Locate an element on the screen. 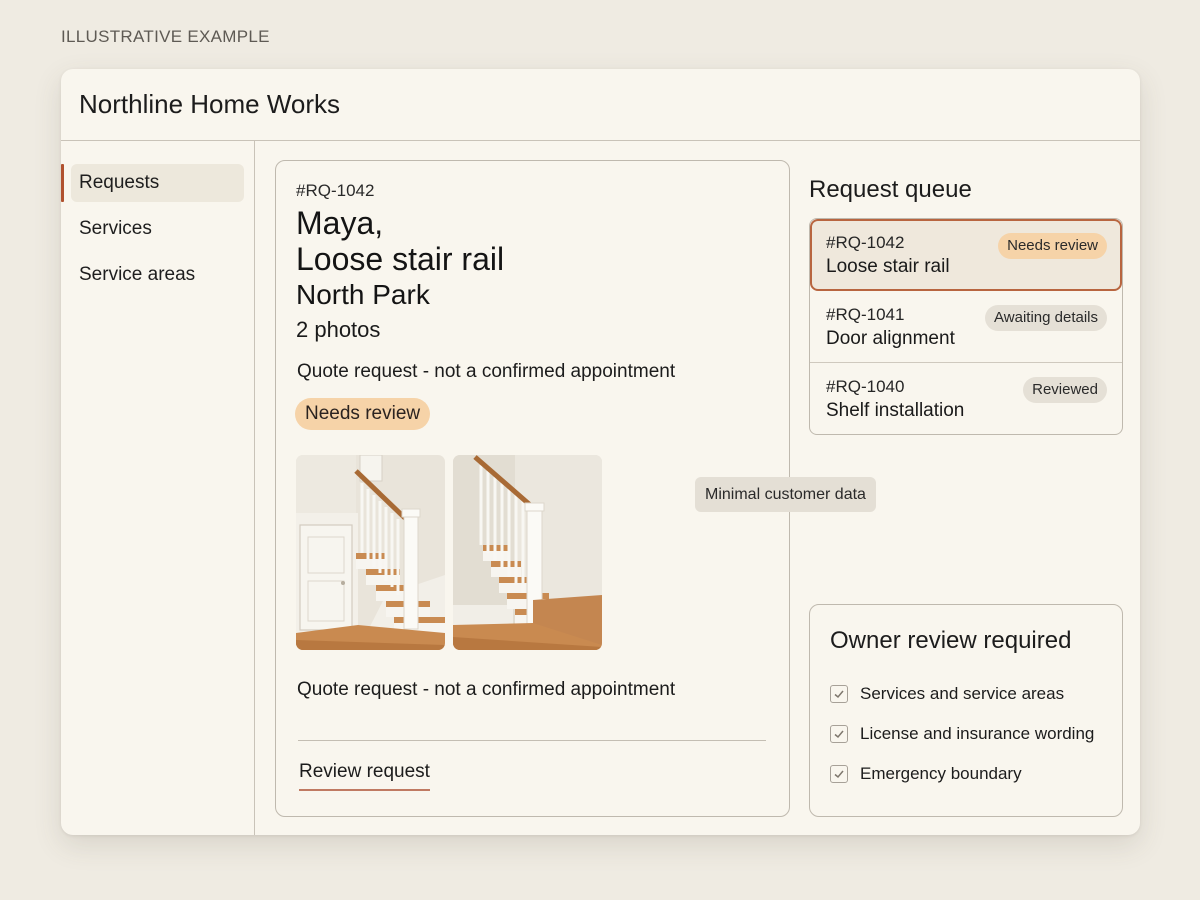  owner-review-title: Owner review required is located at coordinates (951, 640).